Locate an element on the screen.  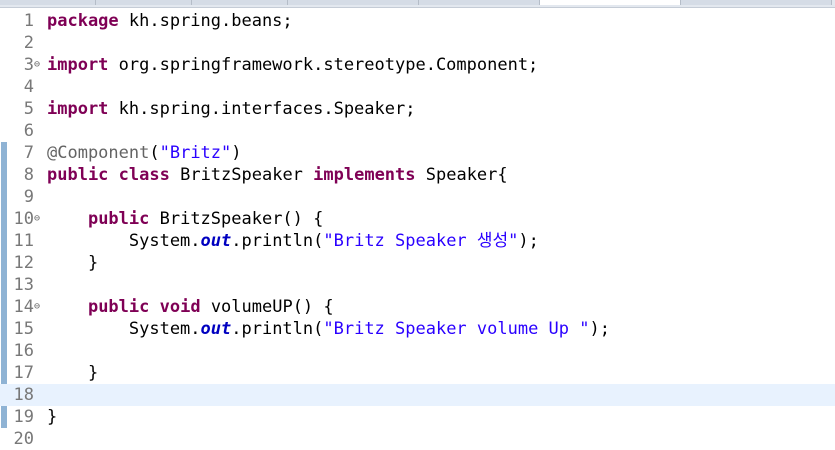
code-token: kh.spring.interfaces.Speaker; is located at coordinates (262, 109).